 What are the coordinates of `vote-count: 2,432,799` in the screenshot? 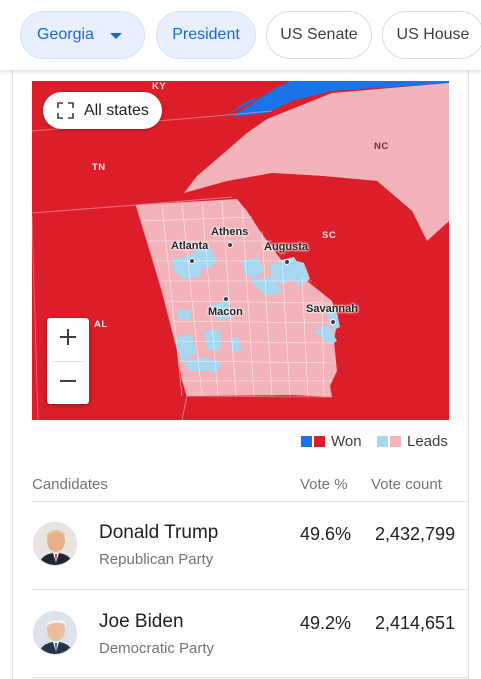 It's located at (415, 534).